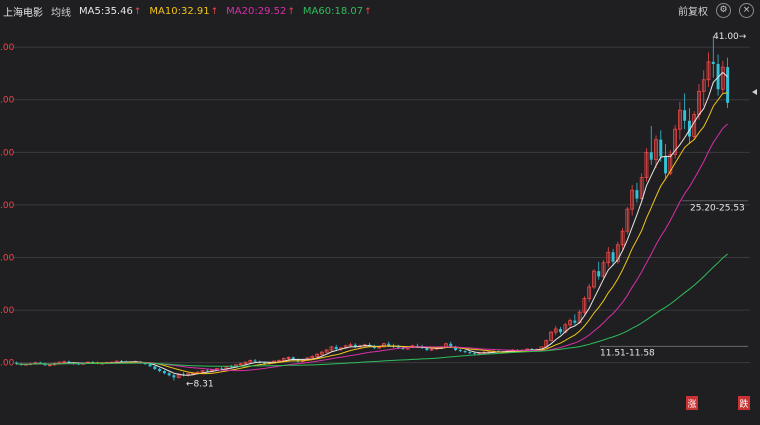  What do you see at coordinates (693, 10) in the screenshot?
I see `adjust-mode-button: 前复权` at bounding box center [693, 10].